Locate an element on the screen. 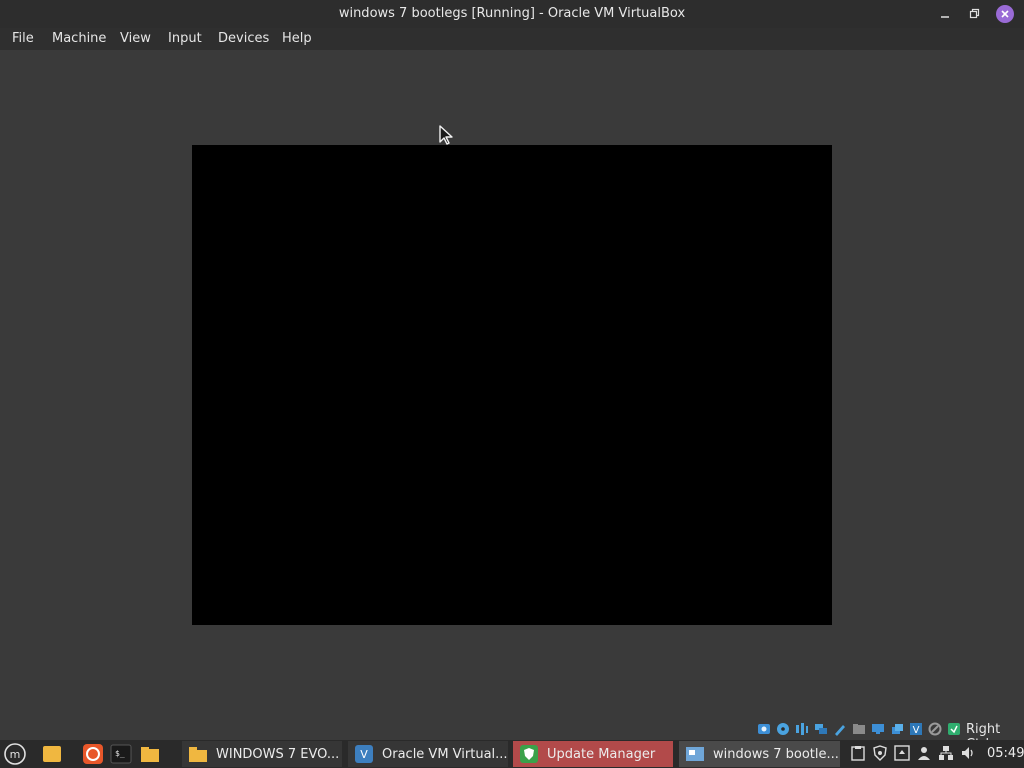  vm-window-icon is located at coordinates (695, 754).